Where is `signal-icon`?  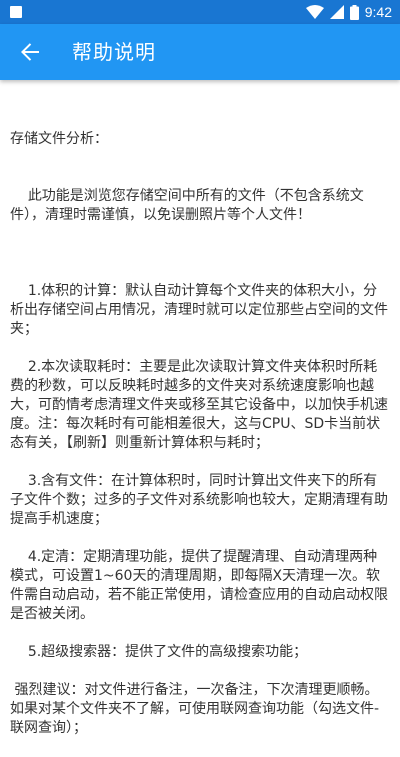
signal-icon is located at coordinates (336, 12).